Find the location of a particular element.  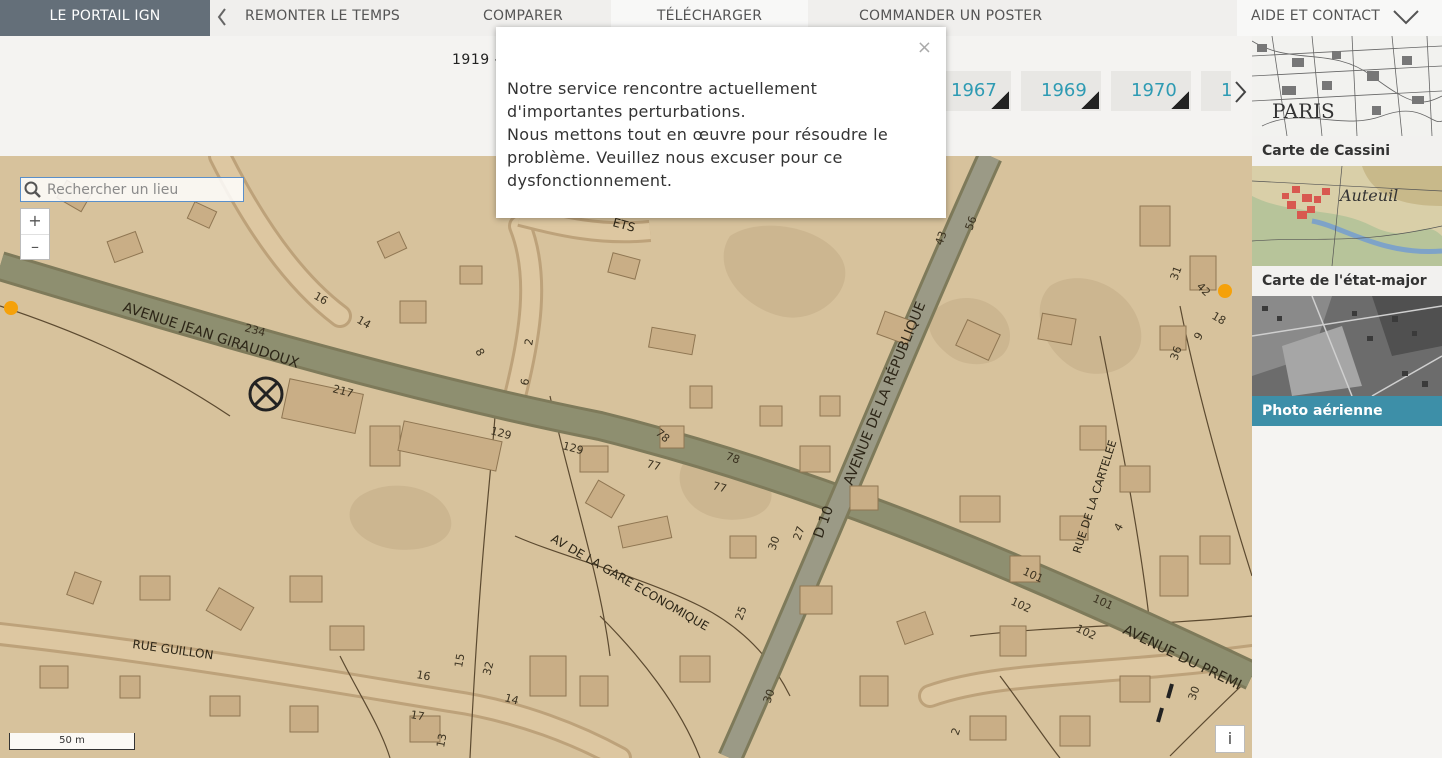

year-range-label: 1919 - is located at coordinates (476, 60).